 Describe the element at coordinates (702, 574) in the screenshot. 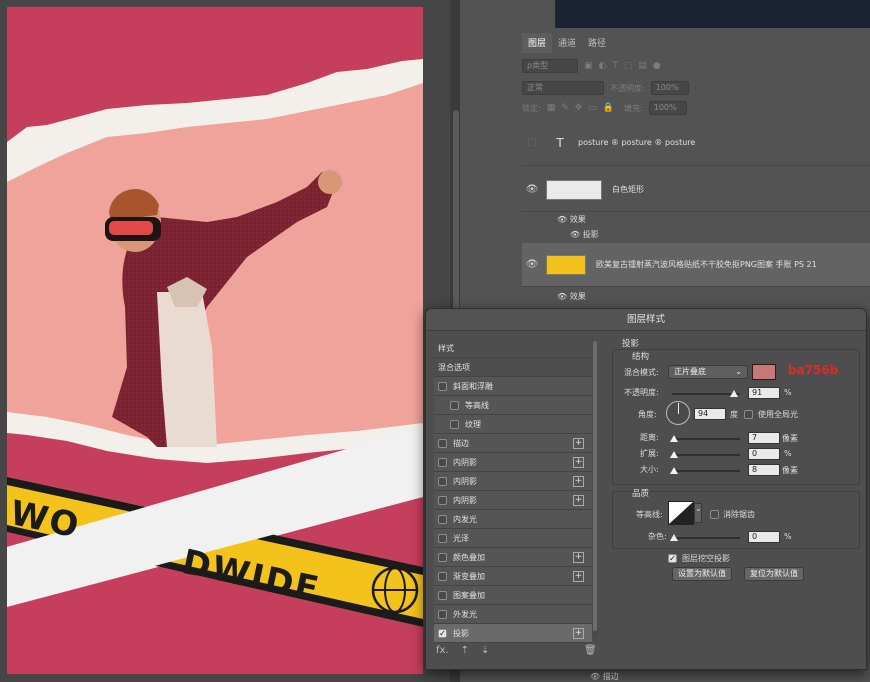

I see `set-default-button: 设置为默认值` at that location.